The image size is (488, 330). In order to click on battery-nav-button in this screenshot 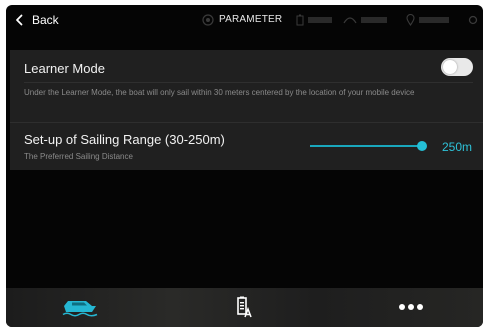, I will do `click(244, 307)`.